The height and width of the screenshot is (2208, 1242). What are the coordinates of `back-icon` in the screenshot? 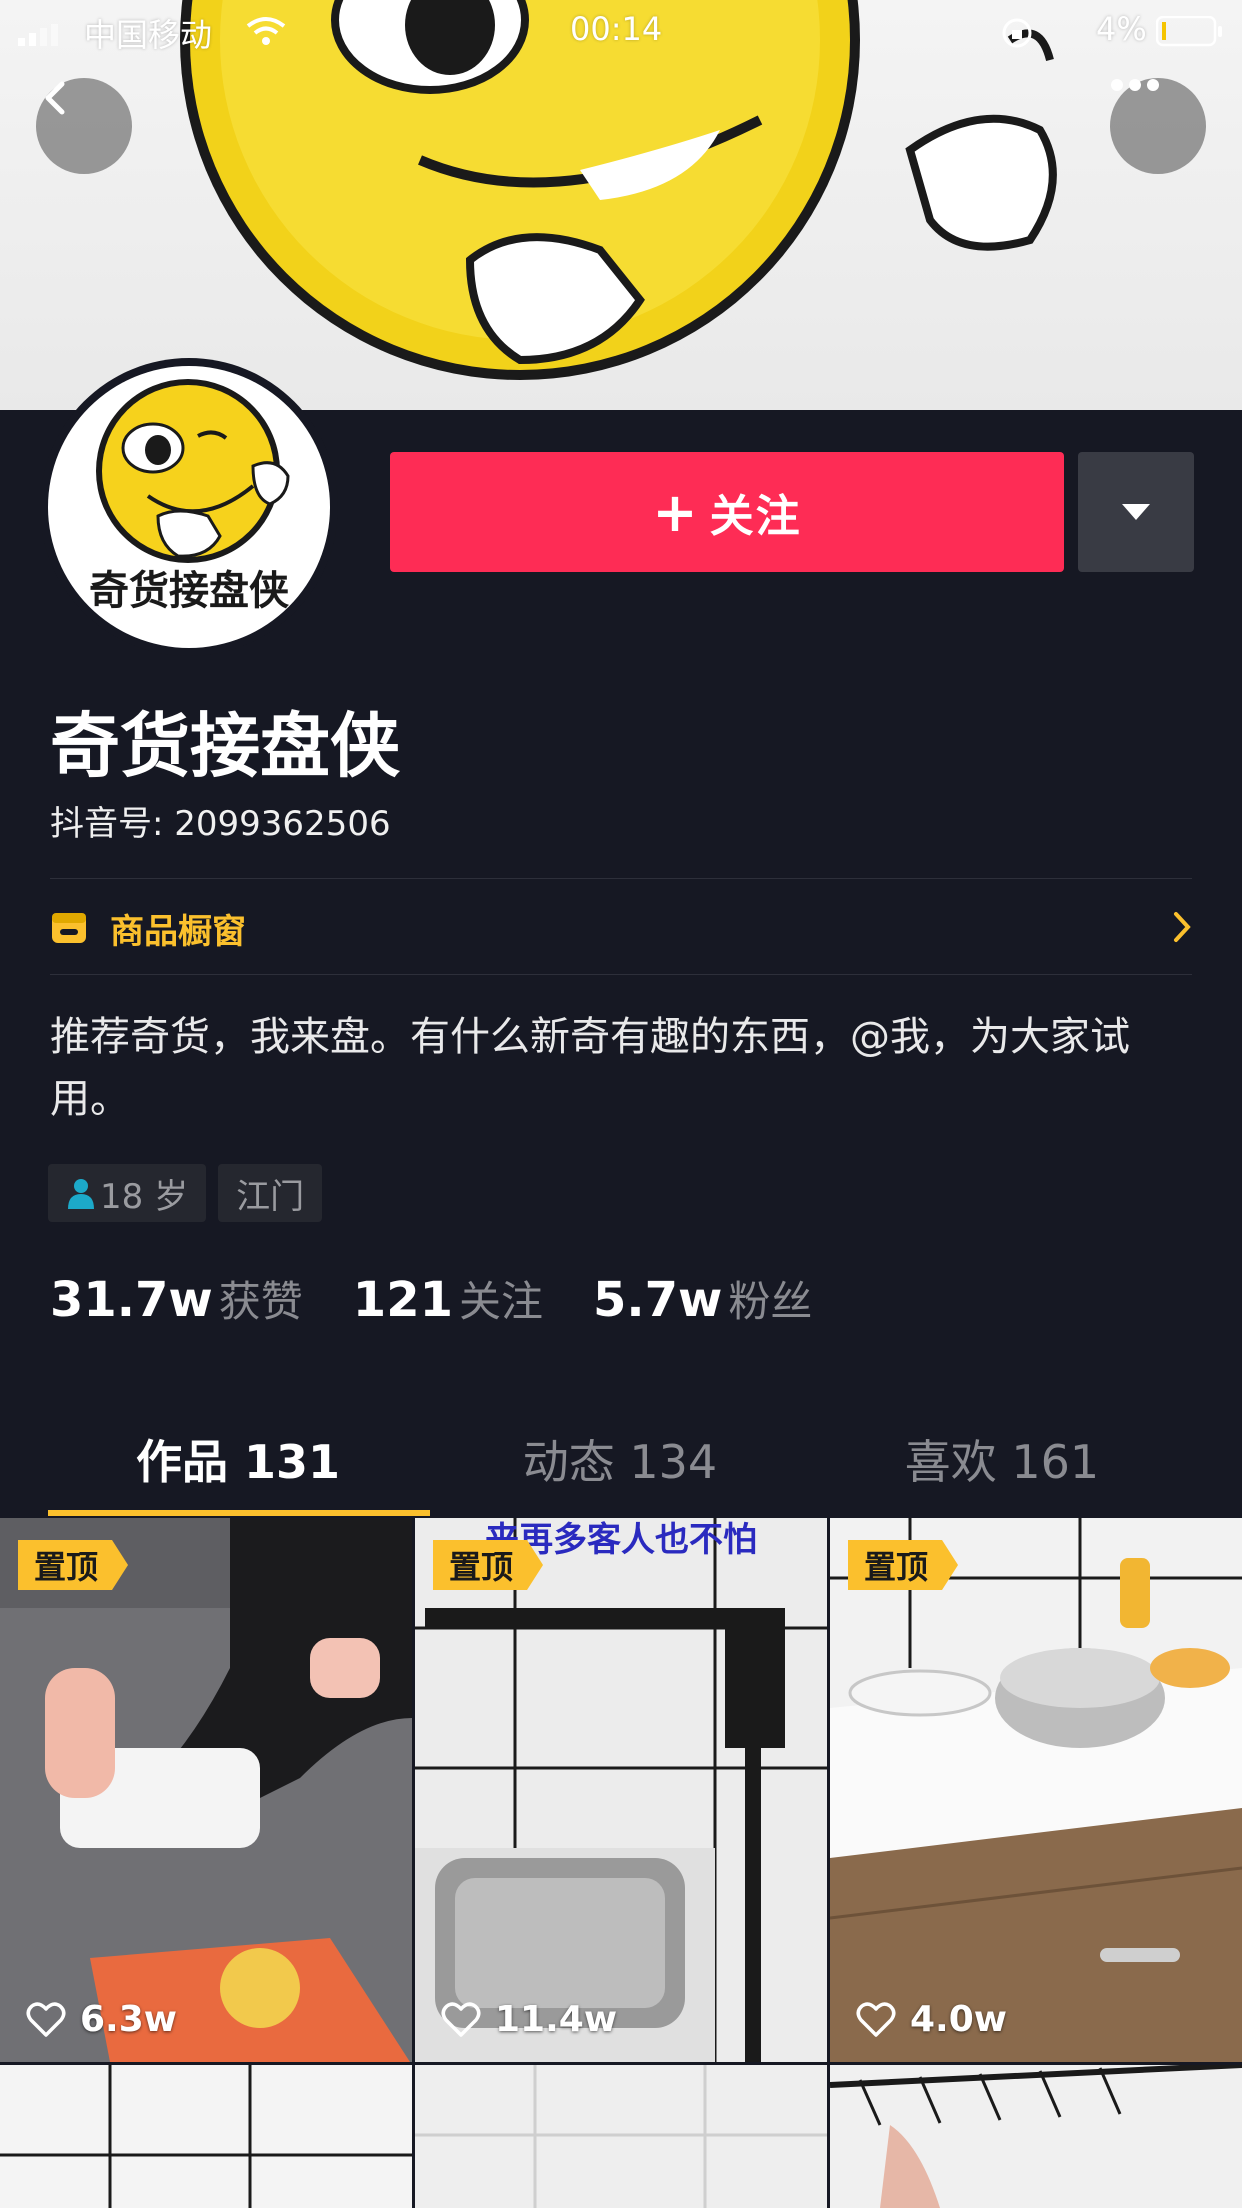 It's located at (55, 98).